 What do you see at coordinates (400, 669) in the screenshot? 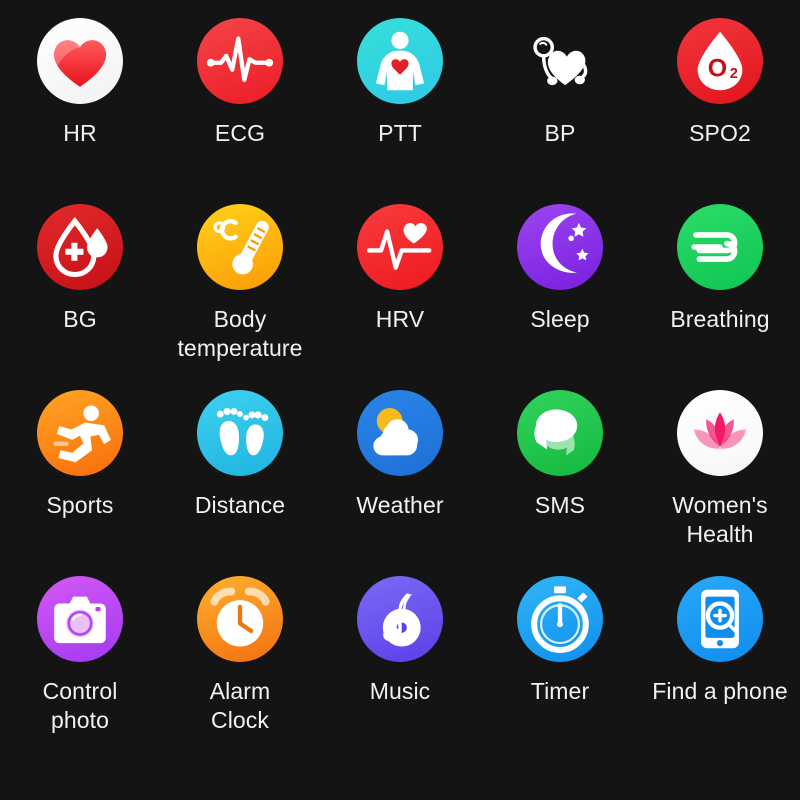
I see `app-icon-music: Music` at bounding box center [400, 669].